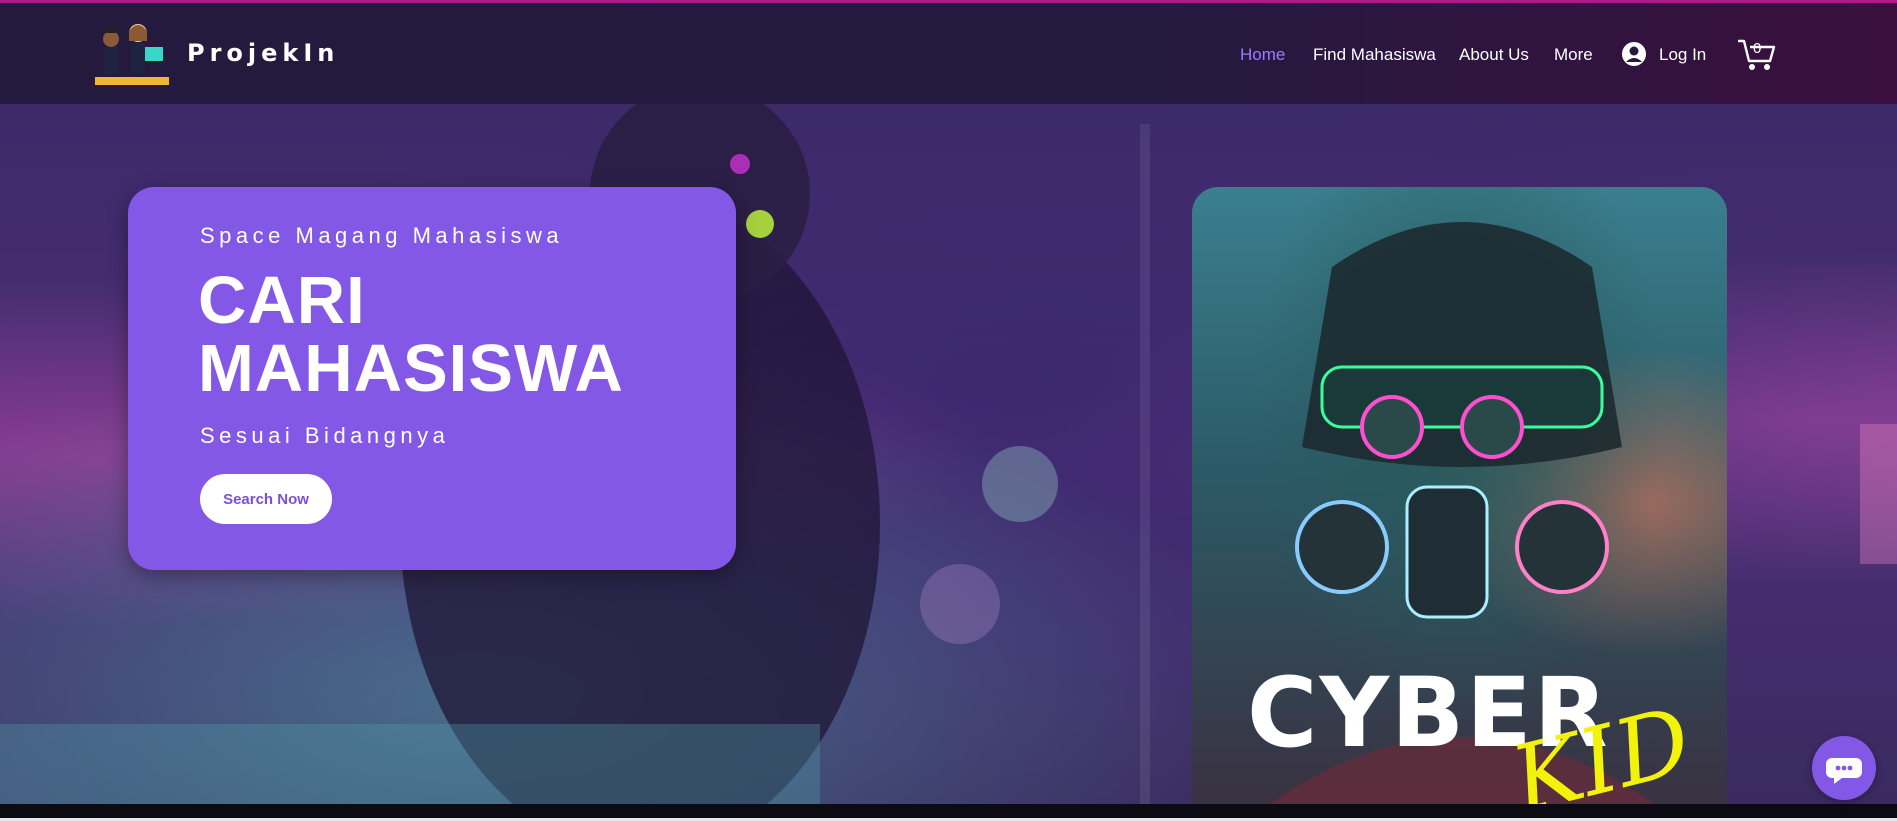 The height and width of the screenshot is (821, 1897). I want to click on brand-name: ProjekIn, so click(263, 53).